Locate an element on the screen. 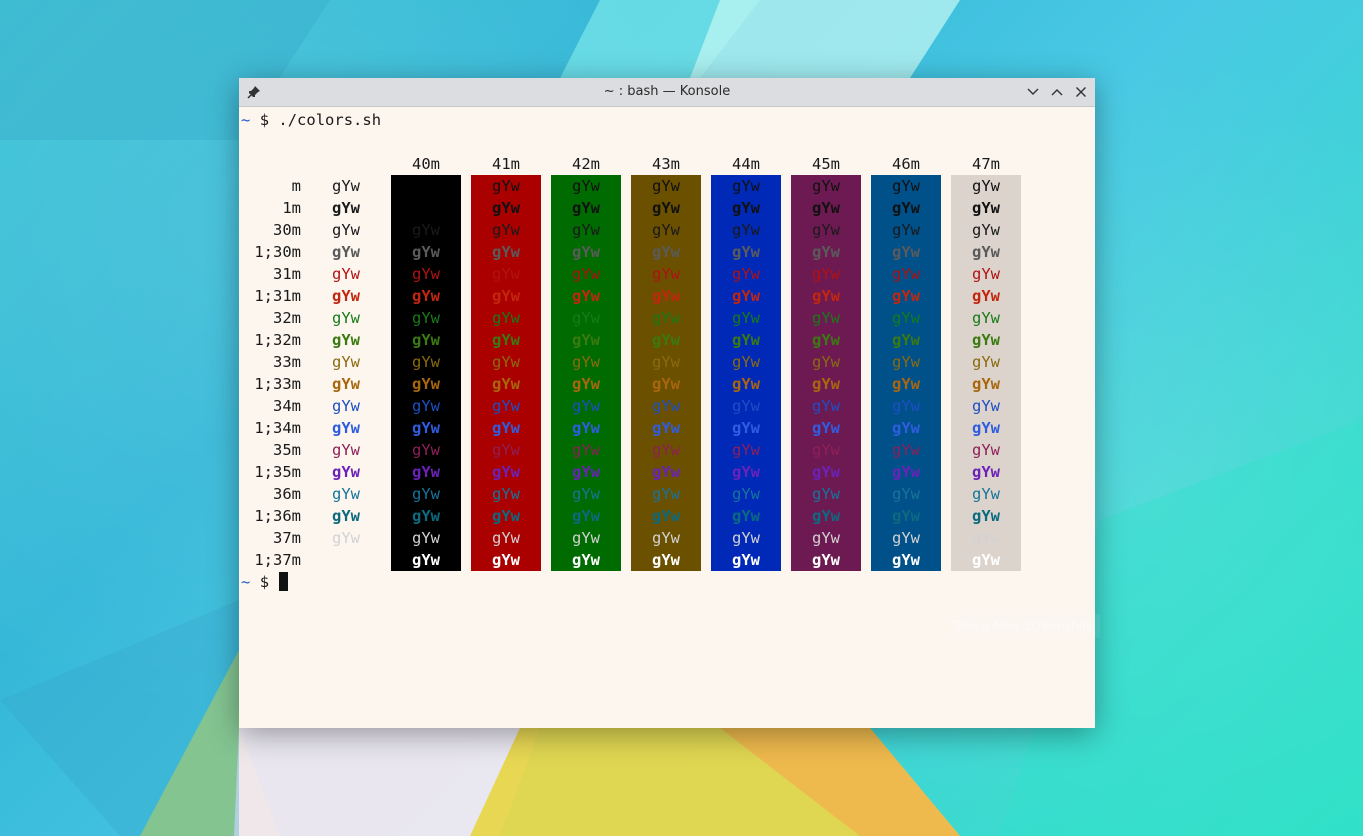  row-label: 30m is located at coordinates (287, 230).